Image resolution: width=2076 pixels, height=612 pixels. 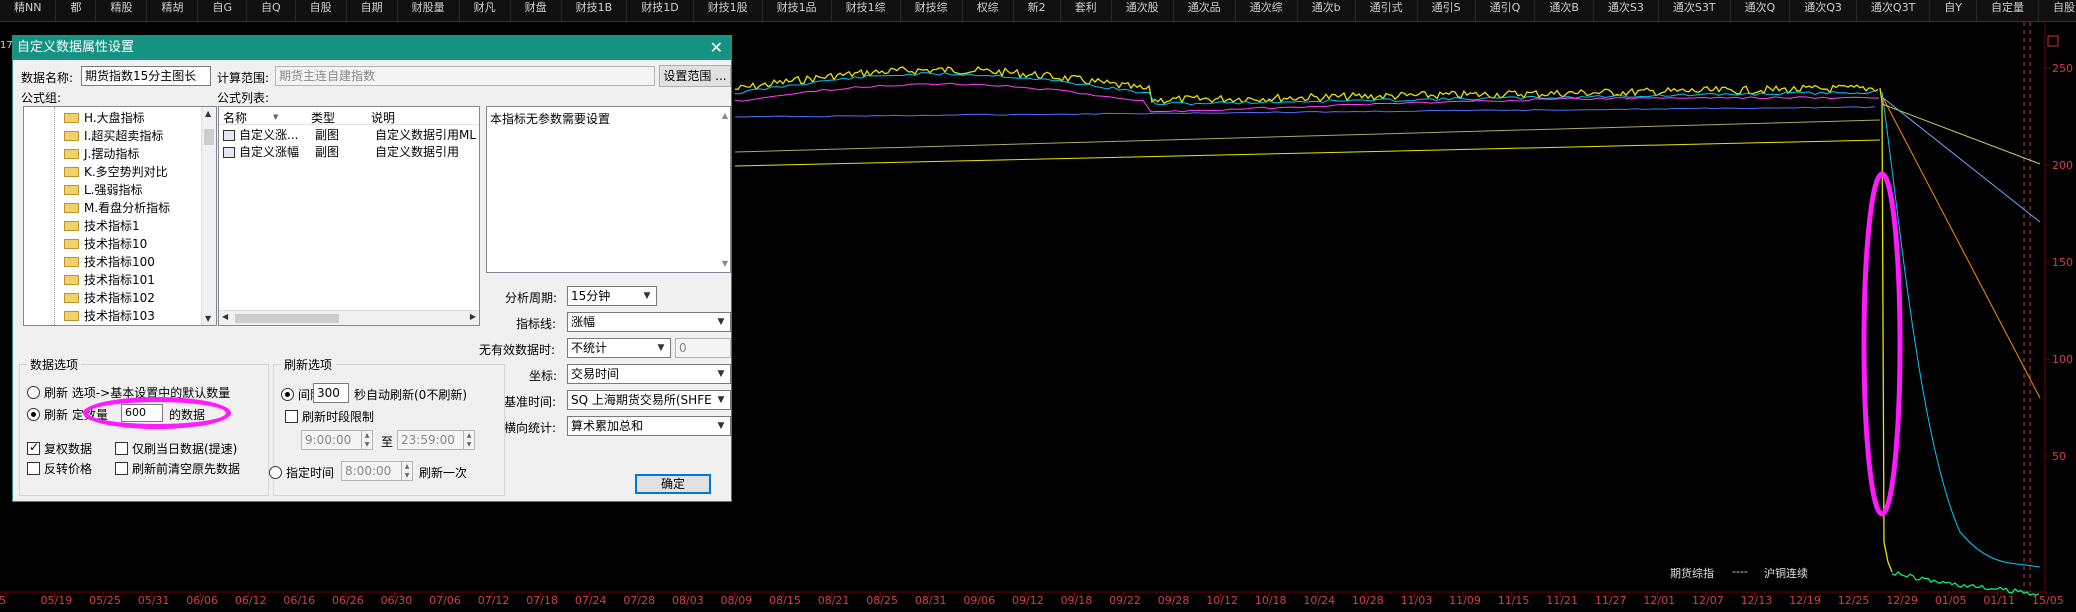 What do you see at coordinates (1695, 10) in the screenshot?
I see `toolbar-item: 通次S3T` at bounding box center [1695, 10].